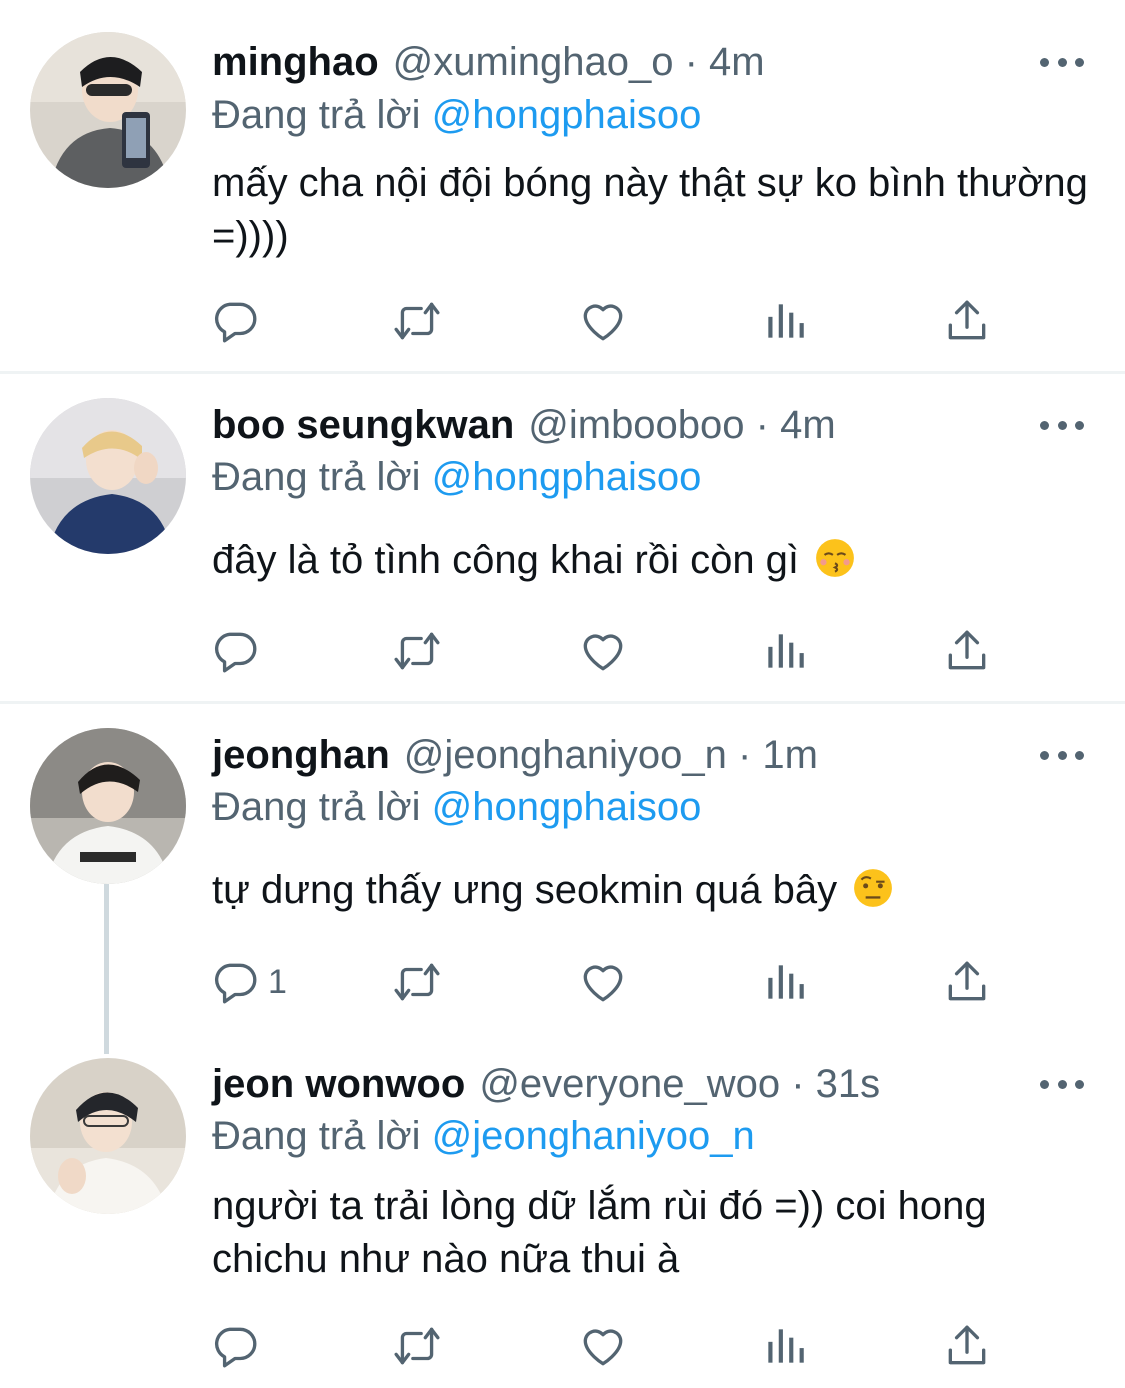 The image size is (1125, 1388). Describe the element at coordinates (629, 1084) in the screenshot. I see `username: @everyone_woo` at that location.